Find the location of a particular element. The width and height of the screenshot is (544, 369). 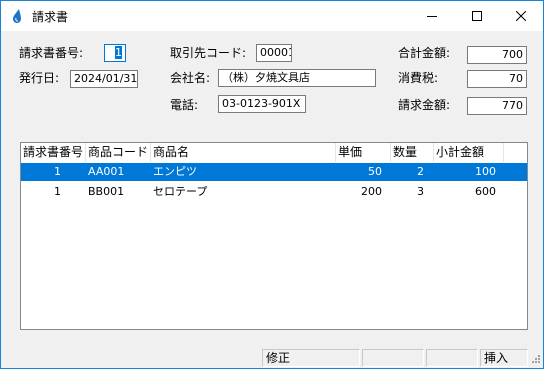

row-unit-price: 50 is located at coordinates (375, 171).